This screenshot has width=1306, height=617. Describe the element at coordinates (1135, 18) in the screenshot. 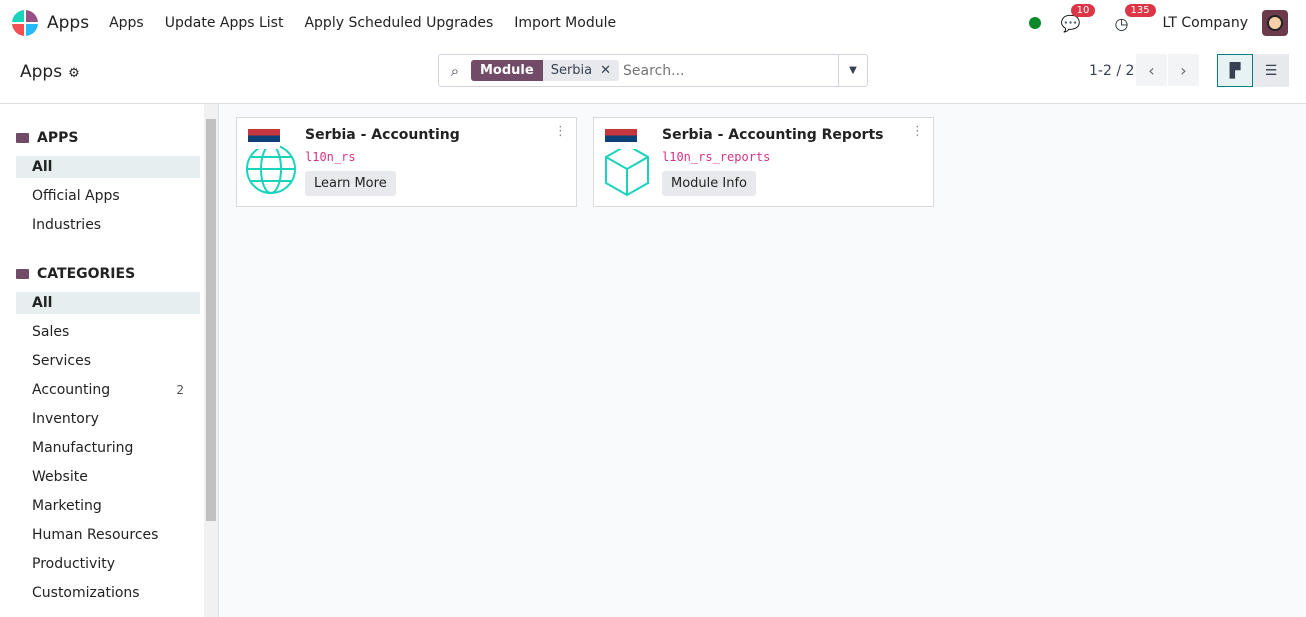

I see `activities-button: ◷ 135` at that location.